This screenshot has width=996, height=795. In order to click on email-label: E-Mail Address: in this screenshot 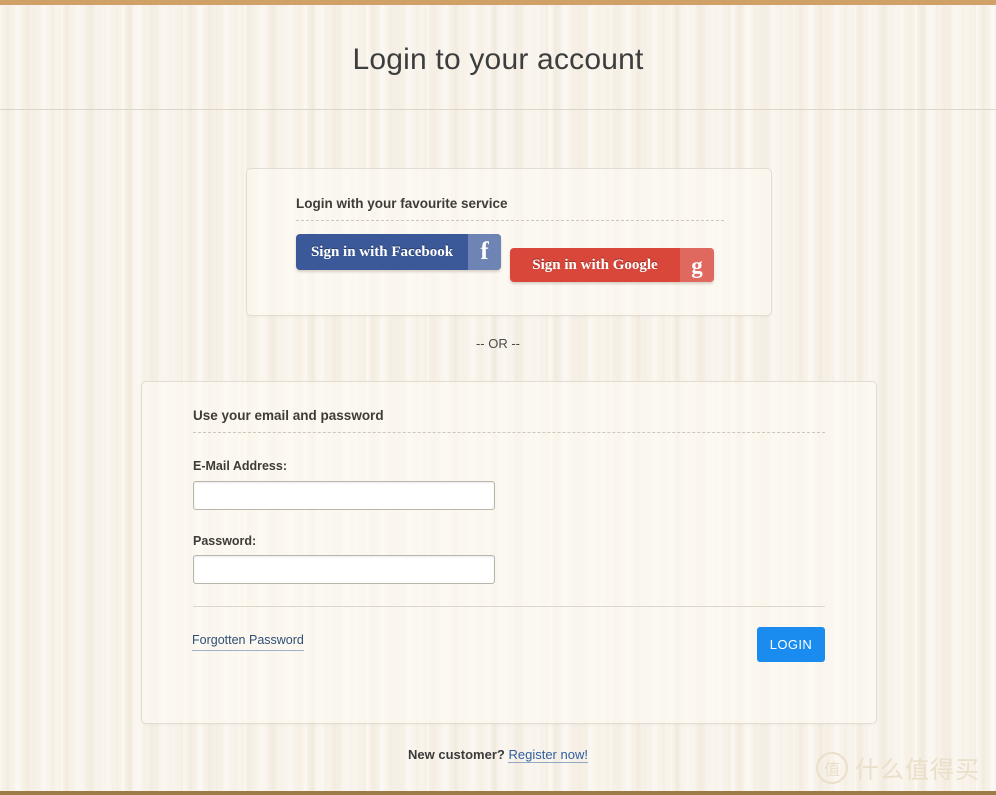, I will do `click(240, 466)`.